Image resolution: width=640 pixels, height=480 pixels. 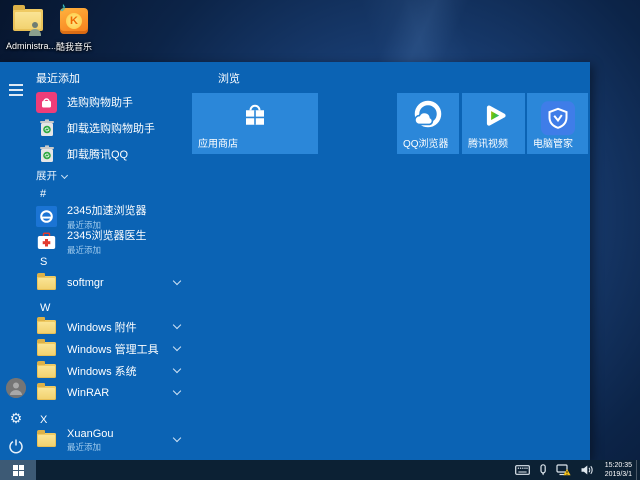 What do you see at coordinates (16, 90) in the screenshot?
I see `hamburger-menu-icon` at bounding box center [16, 90].